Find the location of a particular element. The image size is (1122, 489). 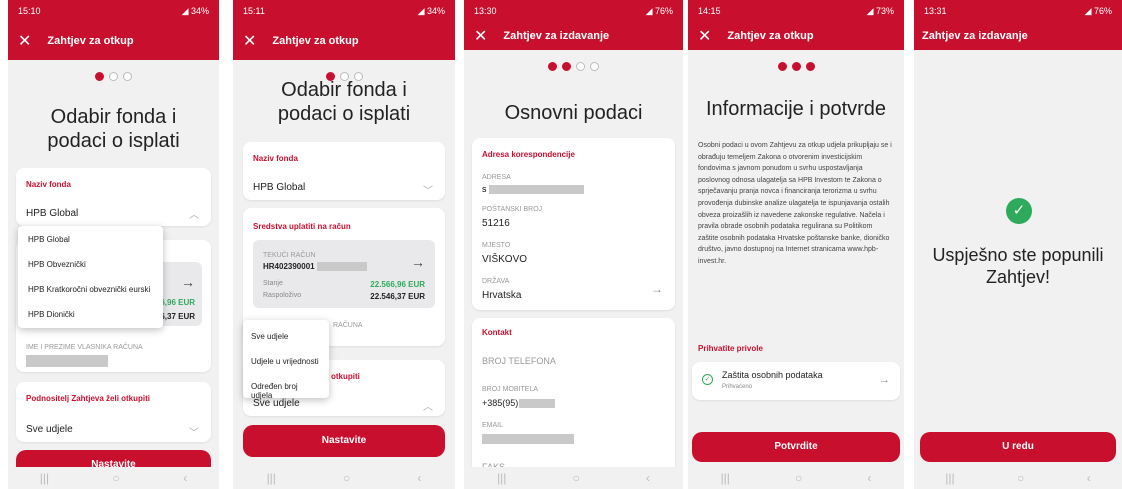

continue-button: Nastavite is located at coordinates (344, 441).